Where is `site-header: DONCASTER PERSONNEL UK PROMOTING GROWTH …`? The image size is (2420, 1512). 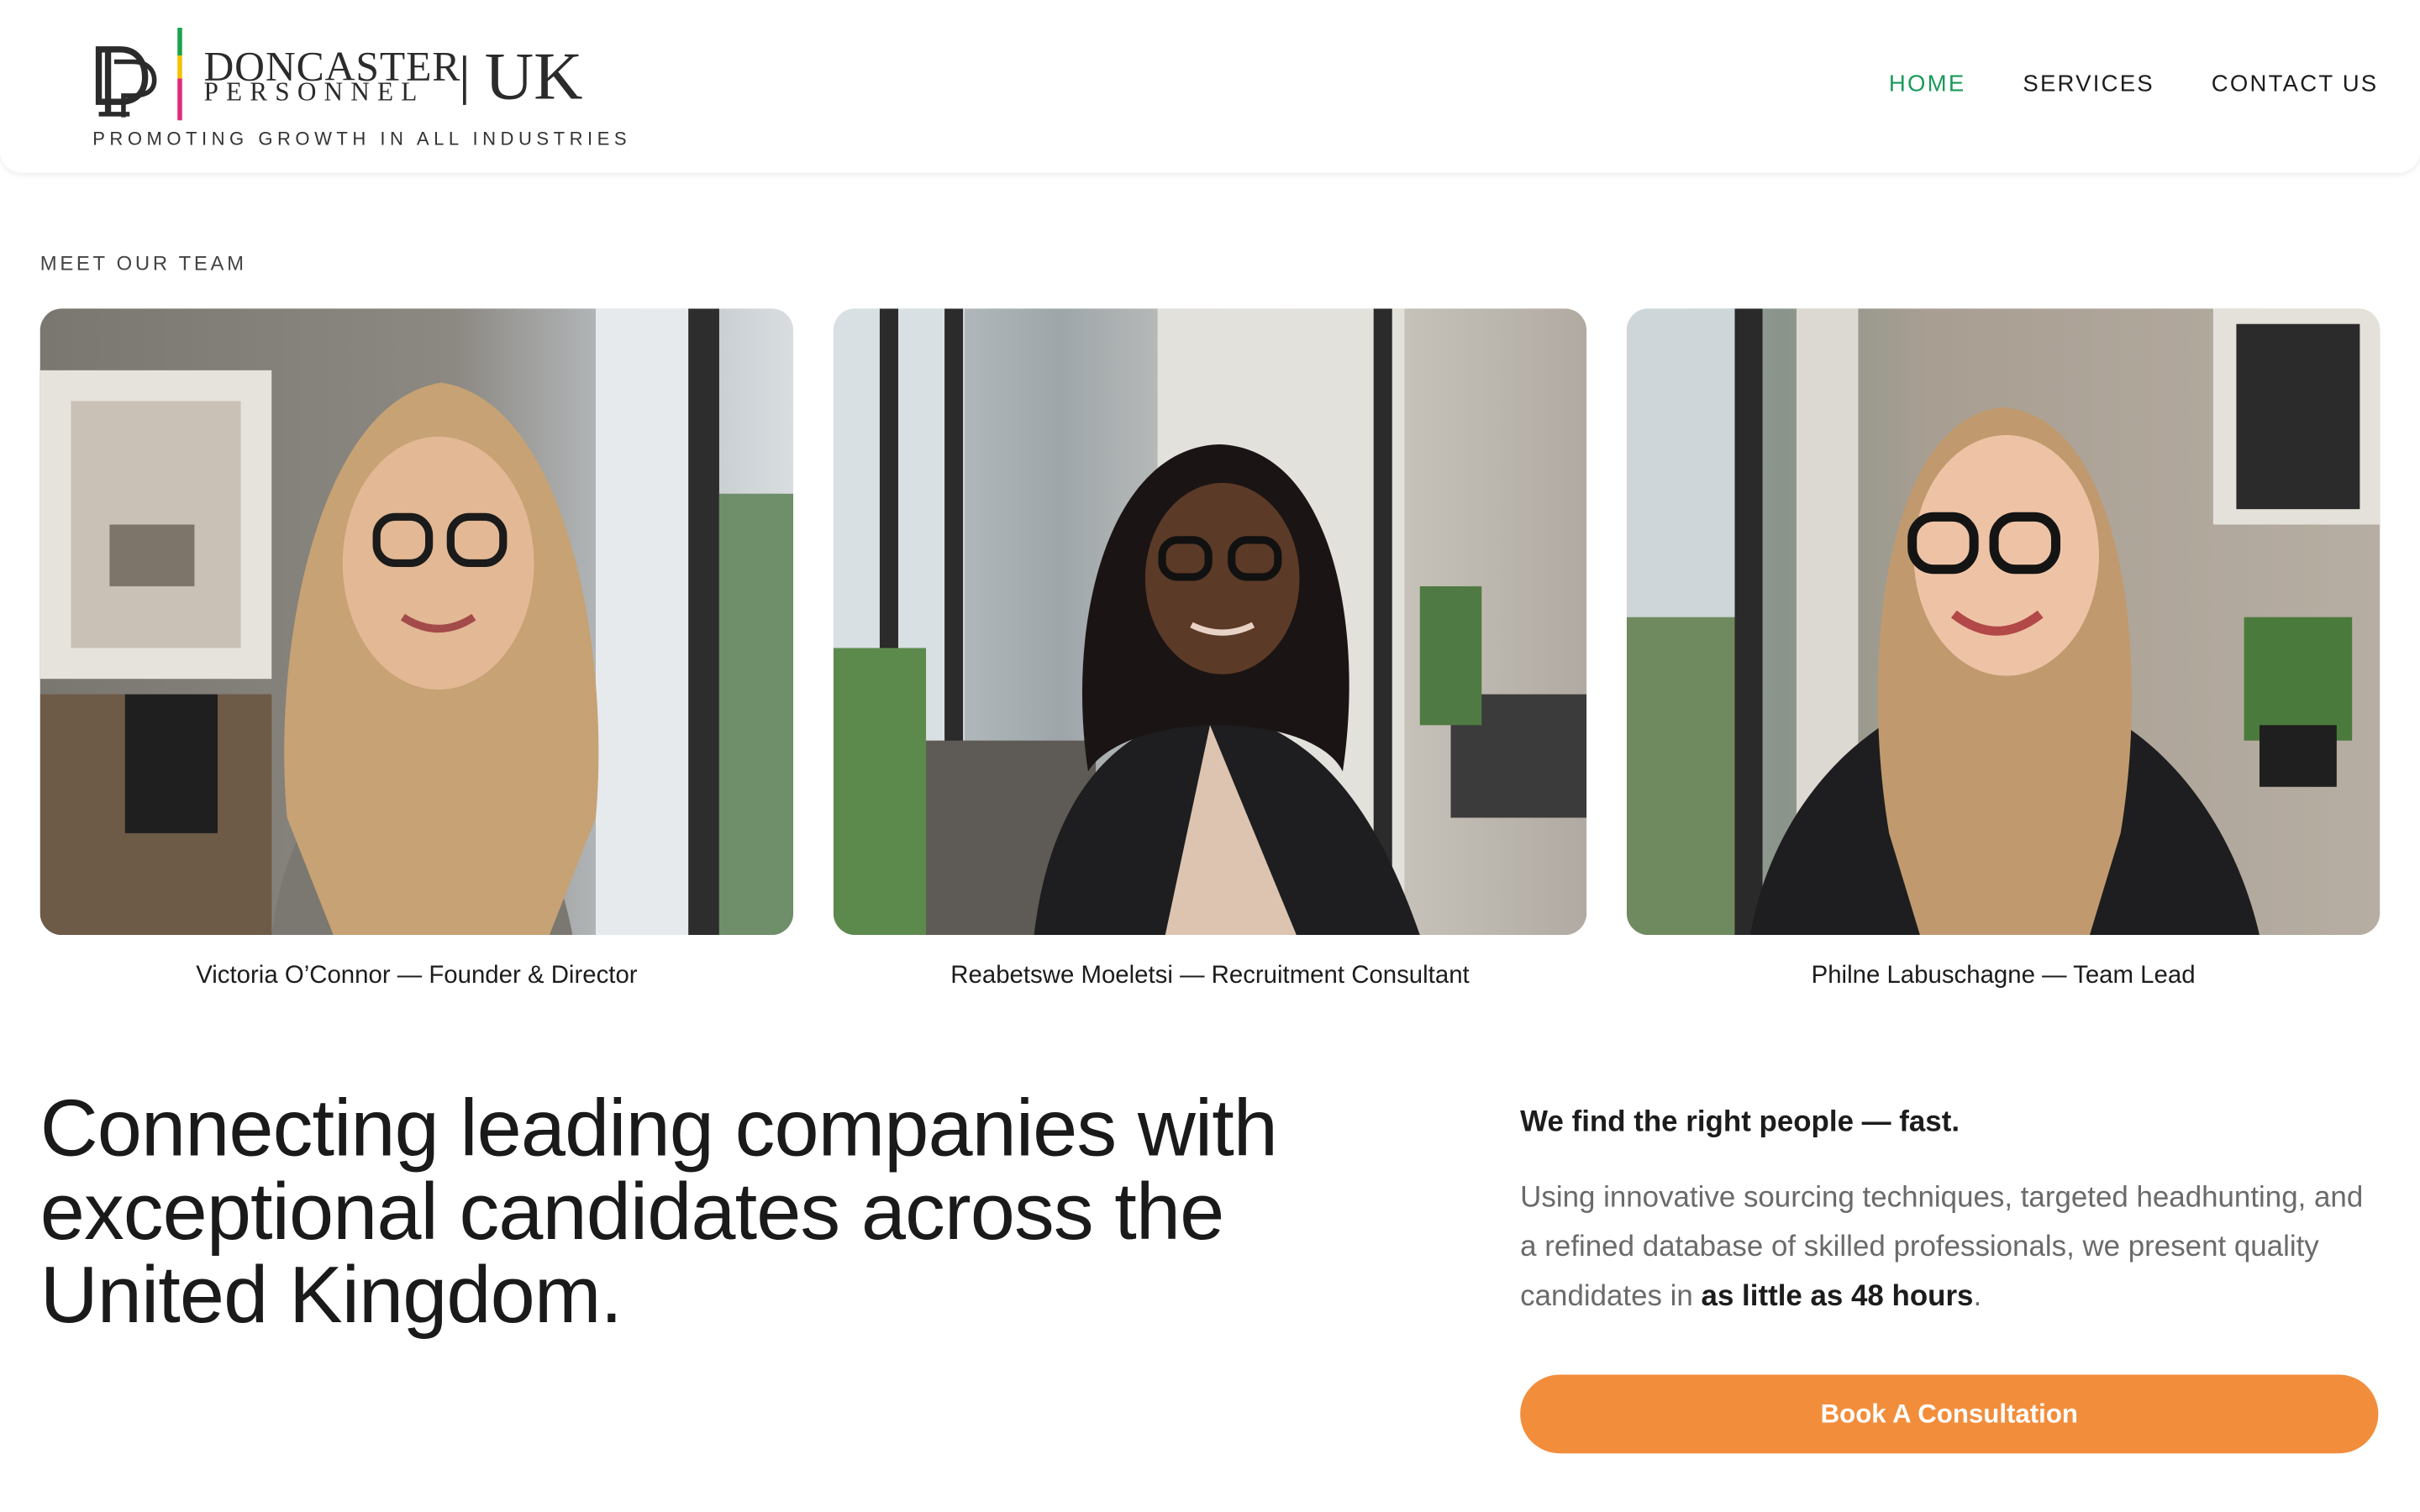 site-header: DONCASTER PERSONNEL UK PROMOTING GROWTH … is located at coordinates (1210, 86).